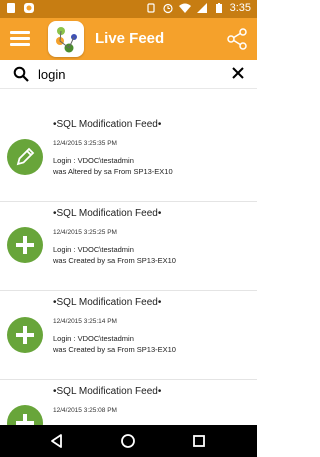  I want to click on app-logo, so click(66, 39).